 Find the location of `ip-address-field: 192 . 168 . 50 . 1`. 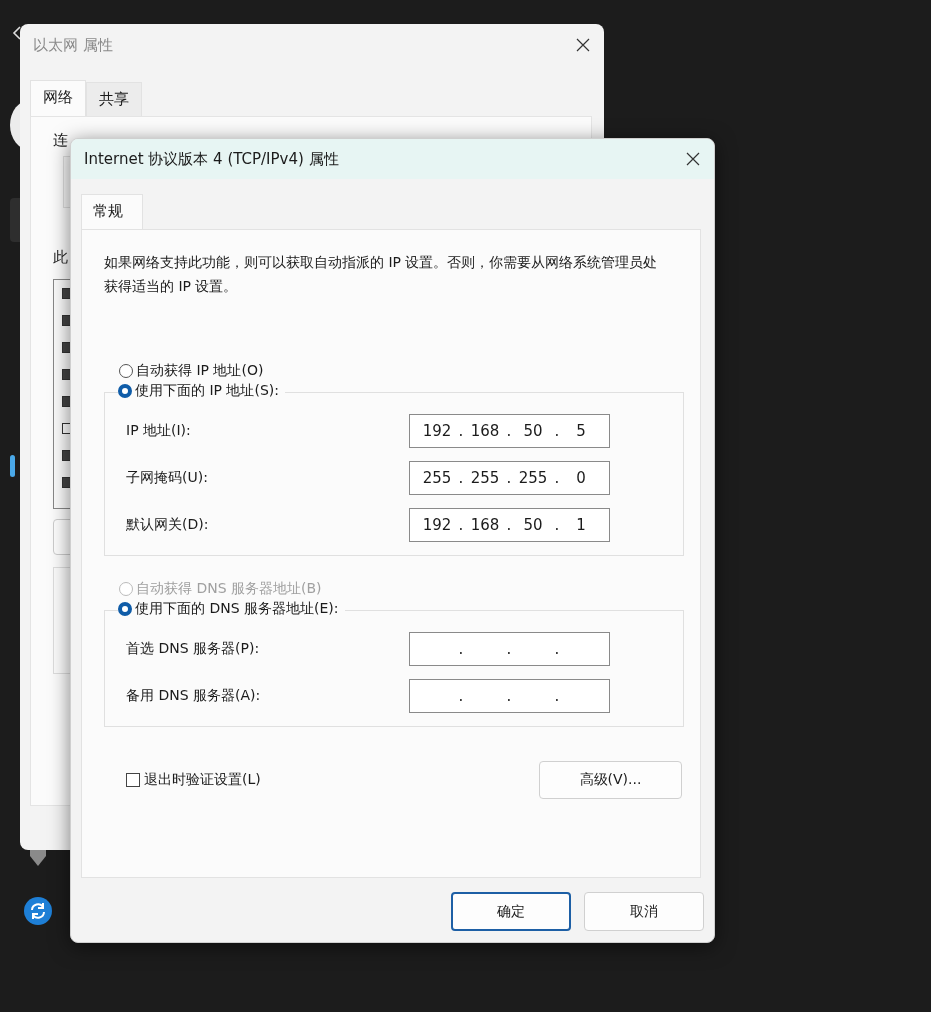

ip-address-field: 192 . 168 . 50 . 1 is located at coordinates (509, 525).